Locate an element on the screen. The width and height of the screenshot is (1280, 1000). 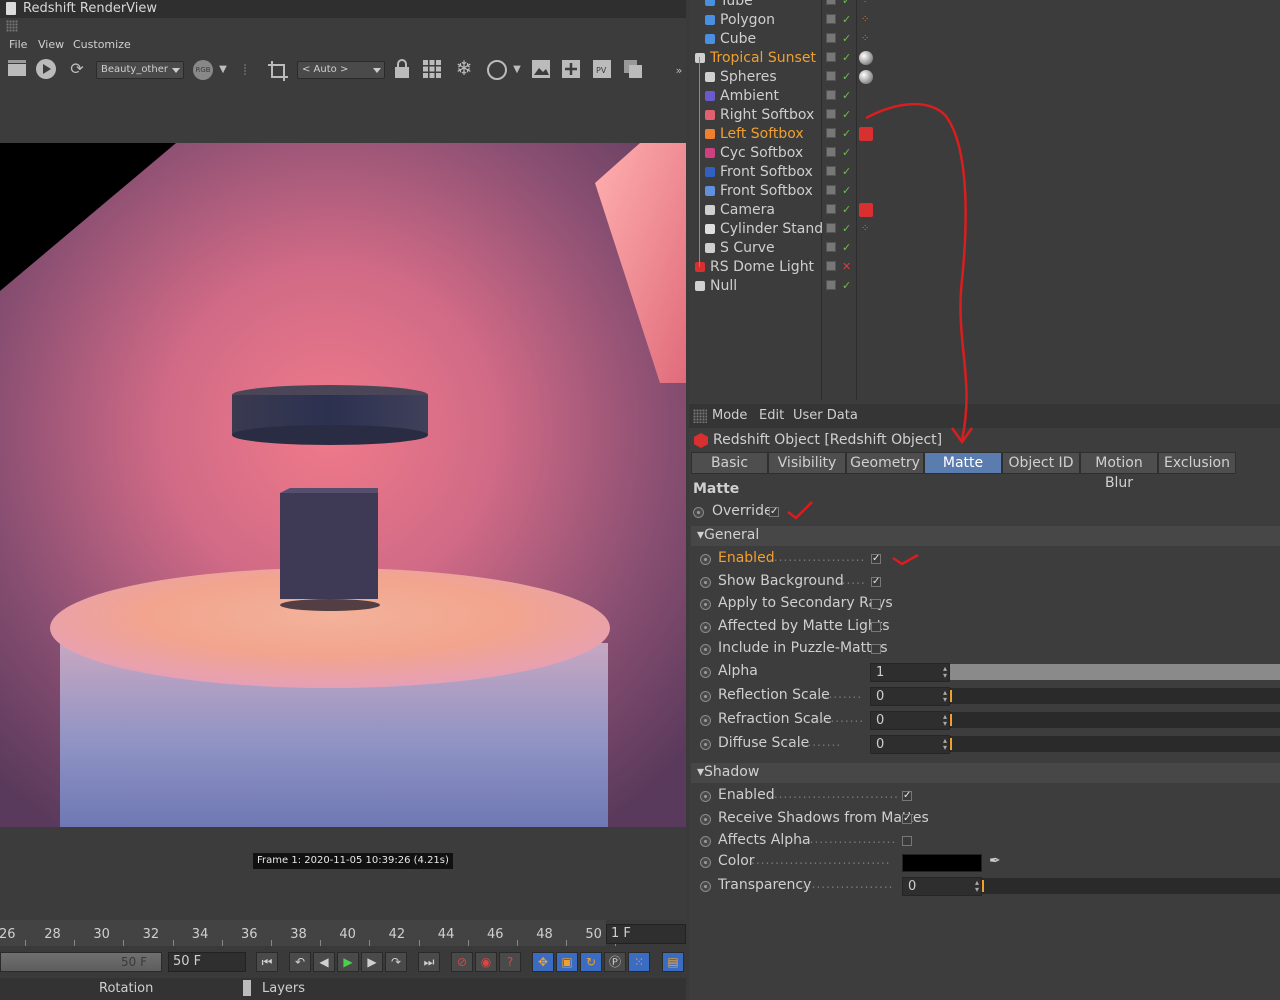
grid-icon is located at coordinates (432, 71).